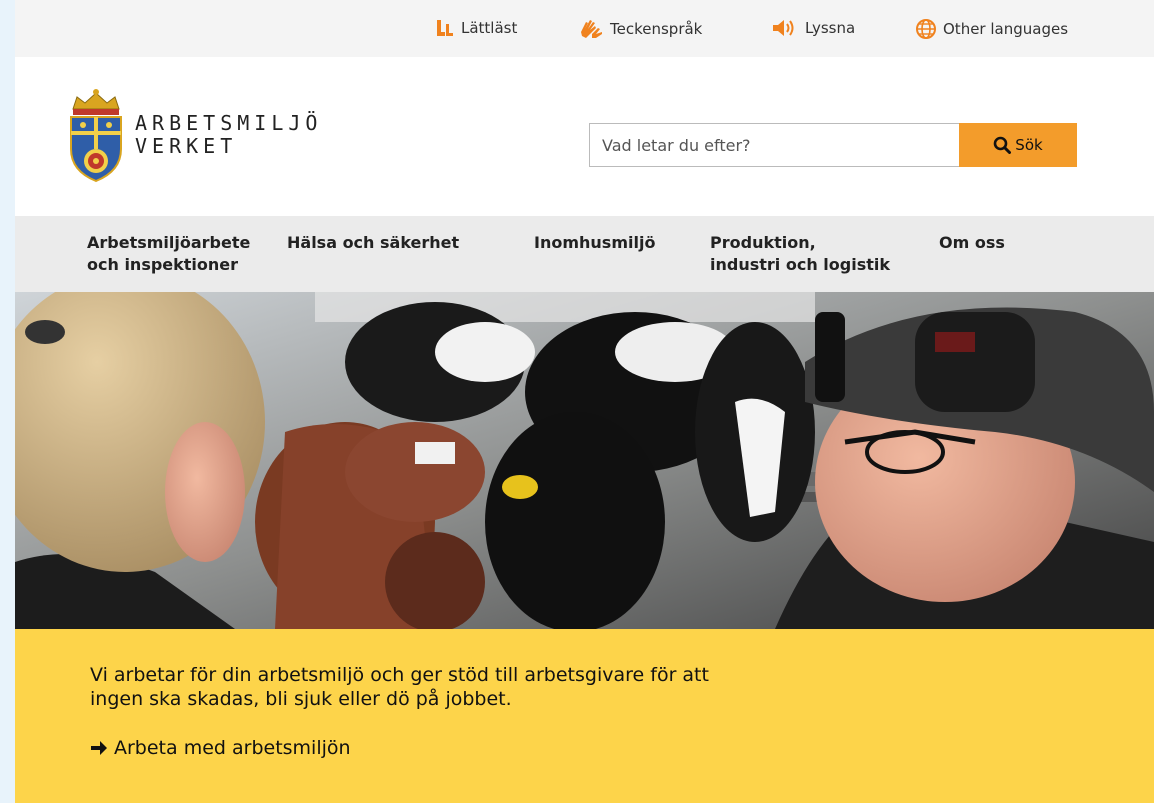  Describe the element at coordinates (1029, 145) in the screenshot. I see `search-button-label: Sök` at that location.